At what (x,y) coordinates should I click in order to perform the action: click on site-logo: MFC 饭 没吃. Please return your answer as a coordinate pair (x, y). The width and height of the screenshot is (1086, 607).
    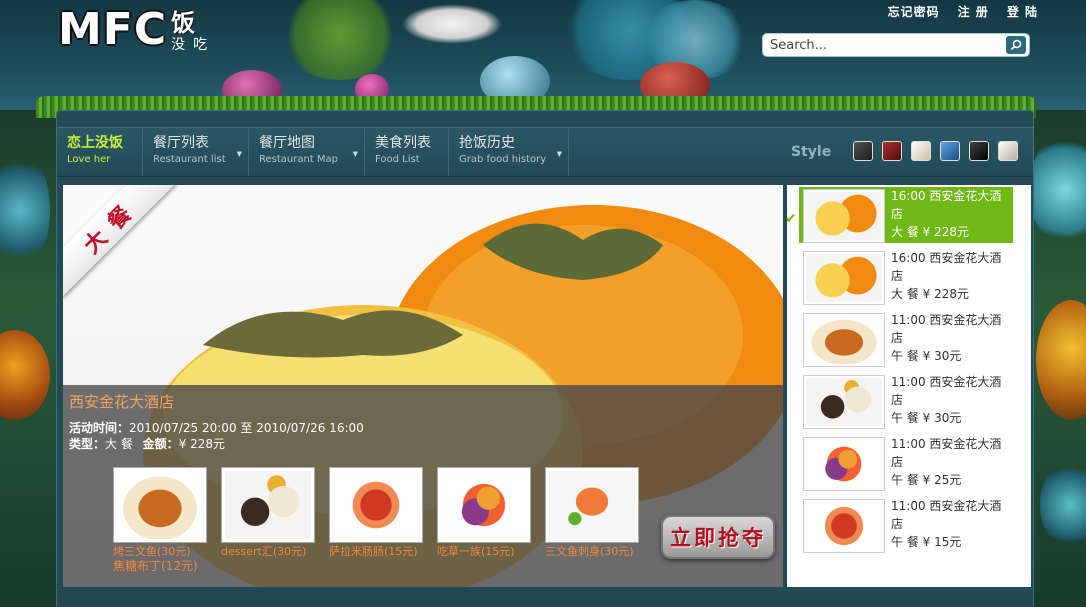
    Looking at the image, I should click on (136, 30).